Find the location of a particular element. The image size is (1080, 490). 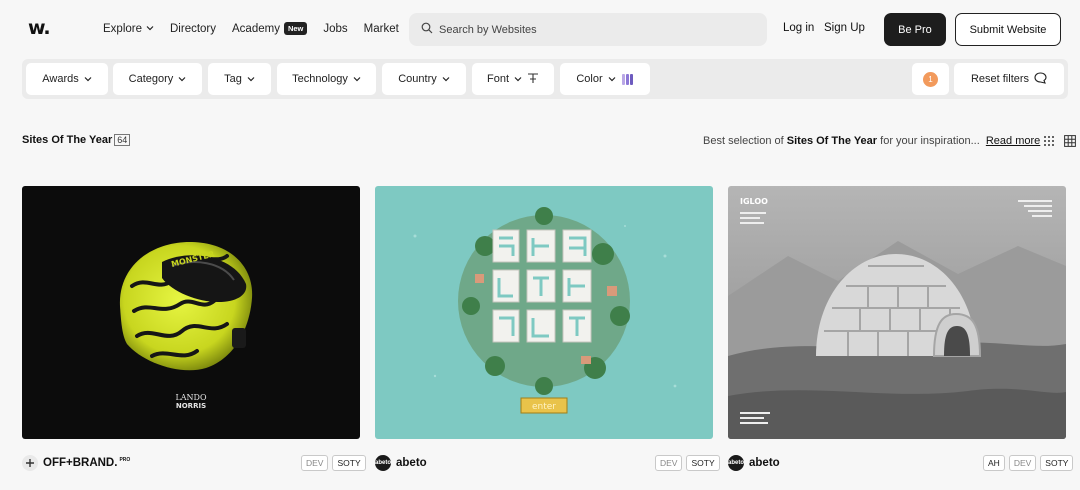

author-name: OFF+BRAND. PRO is located at coordinates (86, 463).